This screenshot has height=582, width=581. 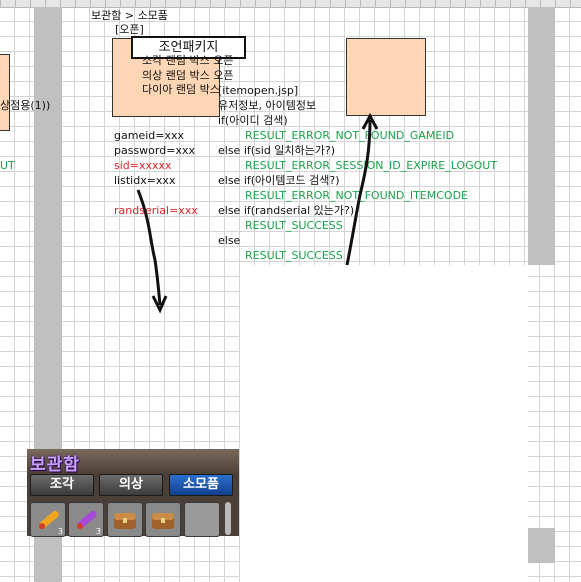 I want to click on inventory-slot-empty, so click(x=202, y=519).